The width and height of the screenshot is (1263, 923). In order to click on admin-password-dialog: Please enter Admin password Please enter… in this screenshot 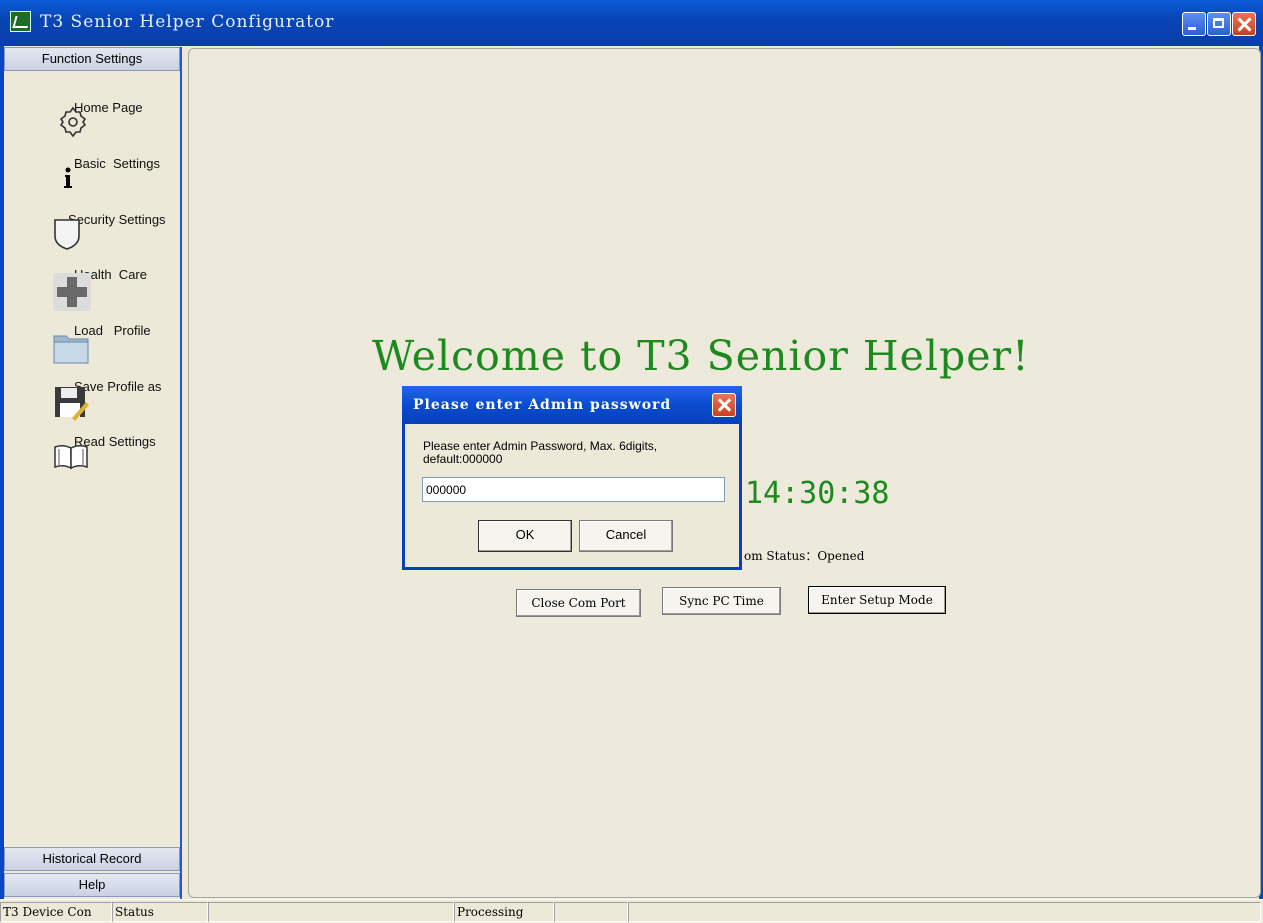, I will do `click(572, 478)`.